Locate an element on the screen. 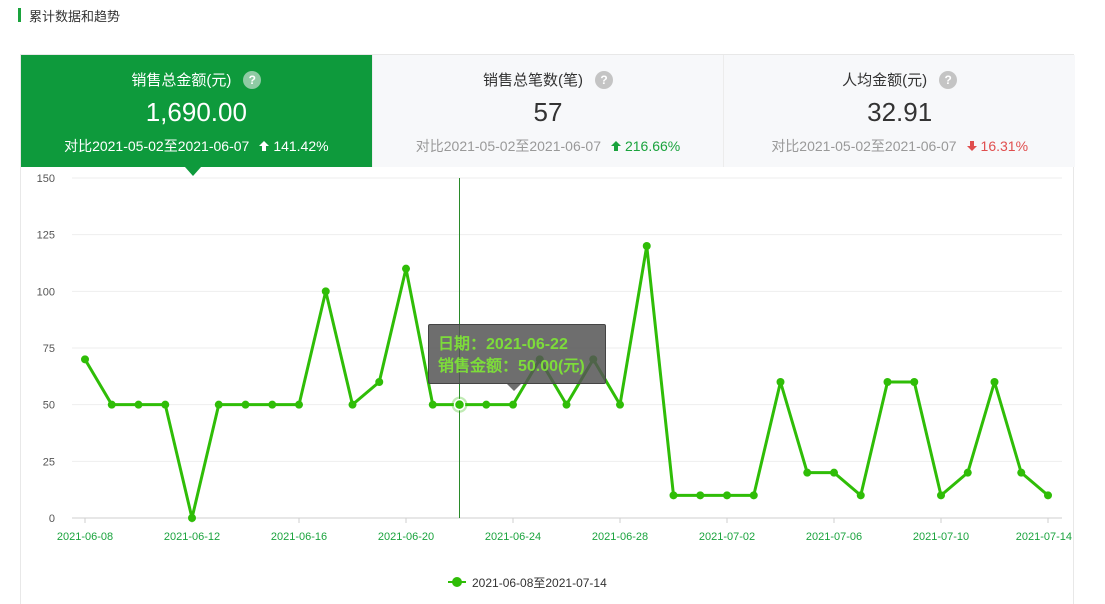 The width and height of the screenshot is (1105, 604). legend-label: 2021-06-08至2021-07-14 is located at coordinates (539, 582).